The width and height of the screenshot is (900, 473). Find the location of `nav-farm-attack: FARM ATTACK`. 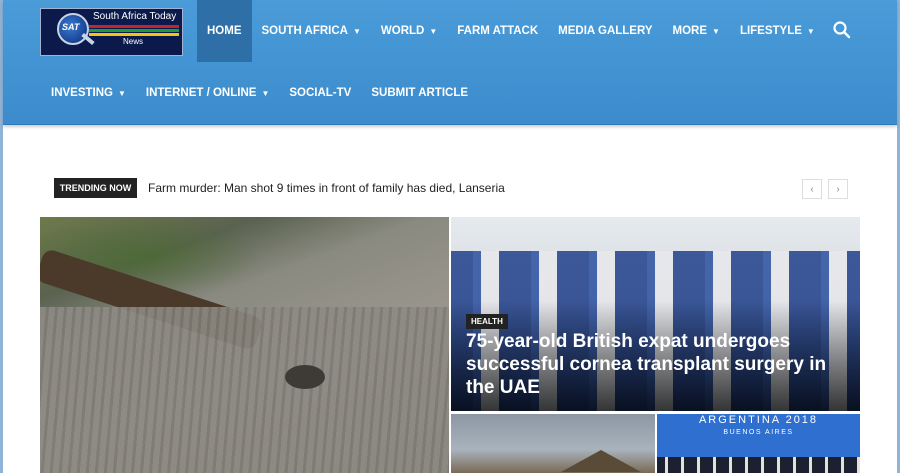

nav-farm-attack: FARM ATTACK is located at coordinates (497, 31).